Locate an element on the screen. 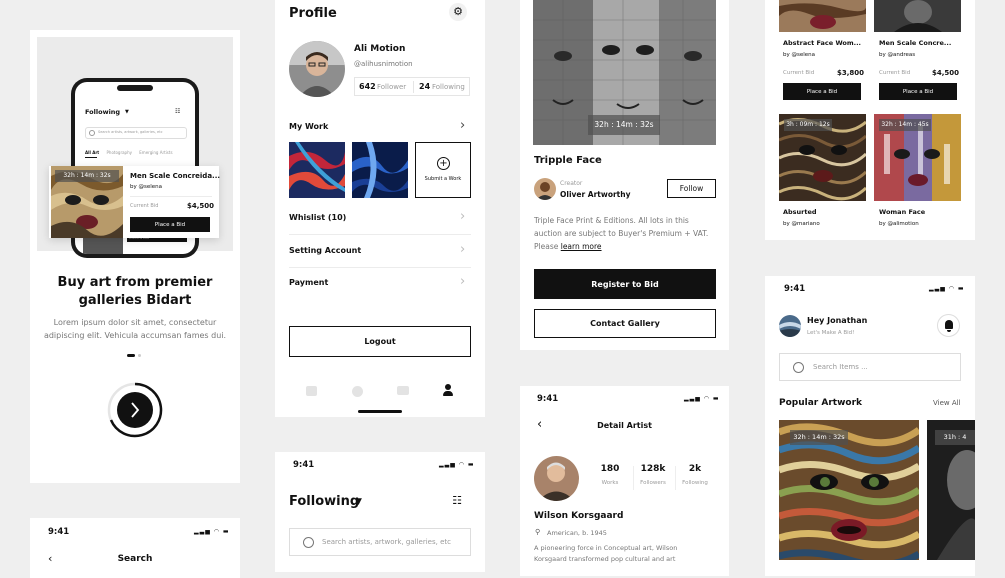 The width and height of the screenshot is (1005, 578). grid-item-by: by @selena is located at coordinates (799, 55).